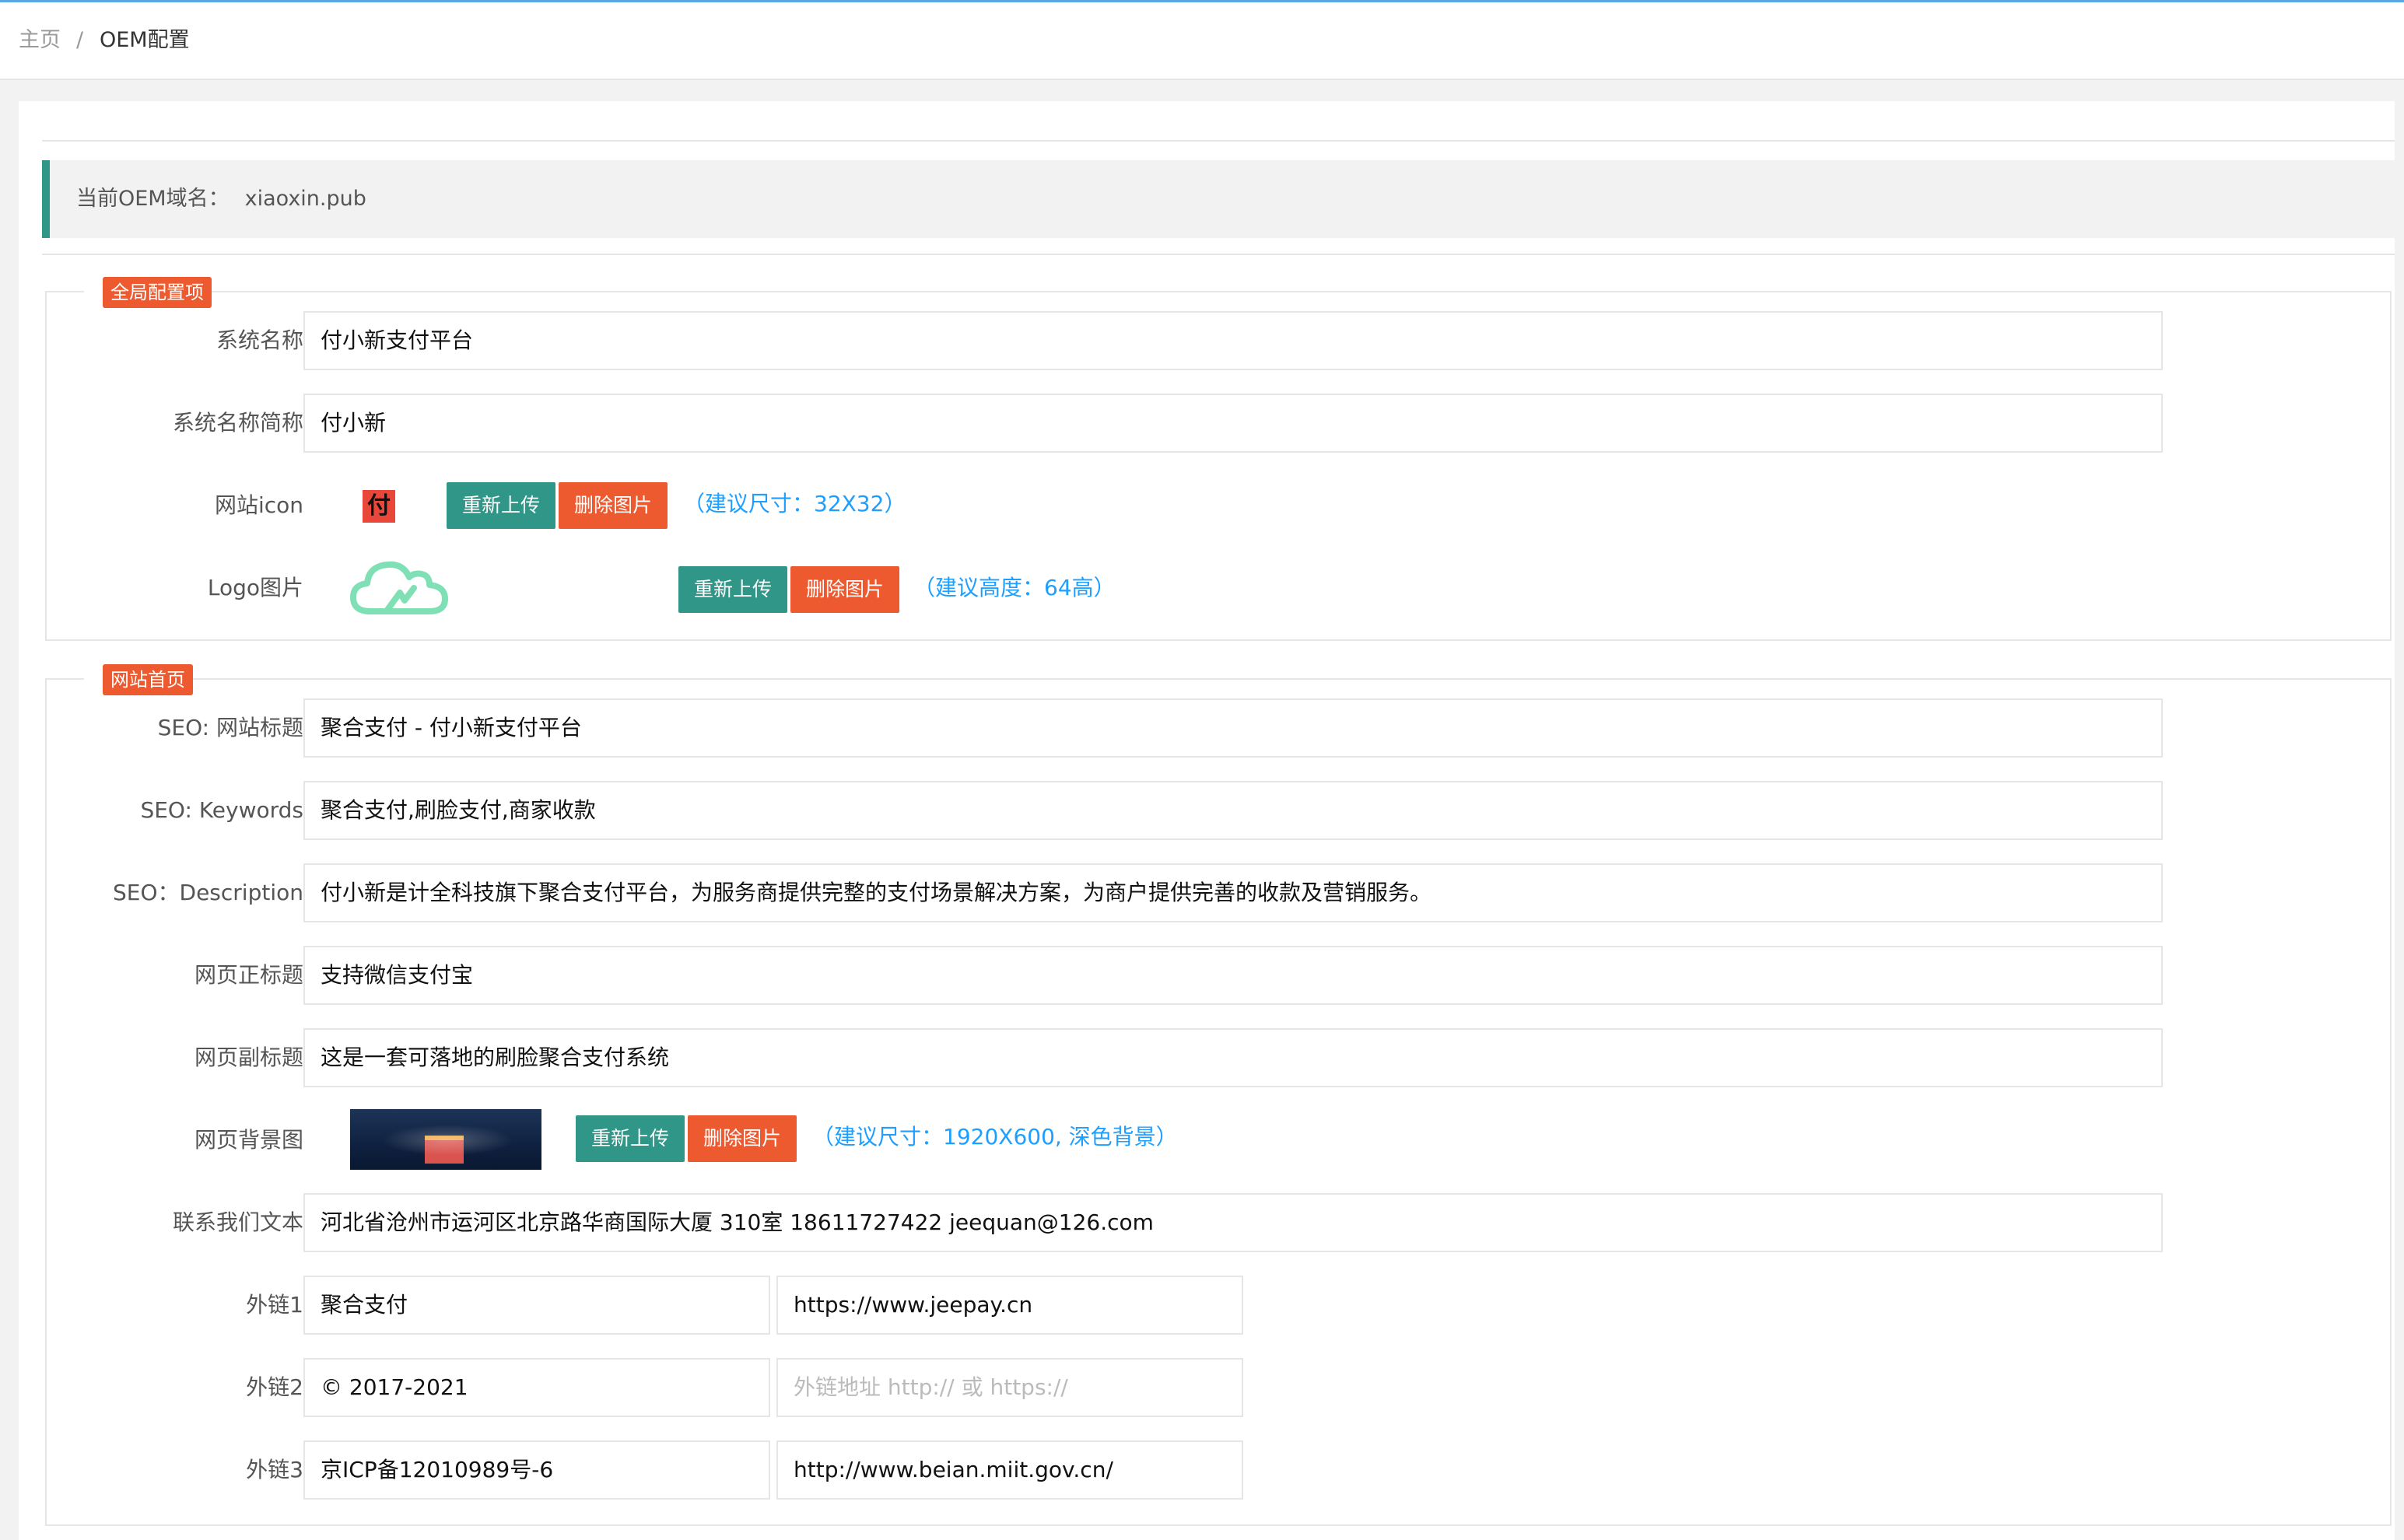  What do you see at coordinates (845, 589) in the screenshot?
I see `logo-delete-button: 删除图片` at bounding box center [845, 589].